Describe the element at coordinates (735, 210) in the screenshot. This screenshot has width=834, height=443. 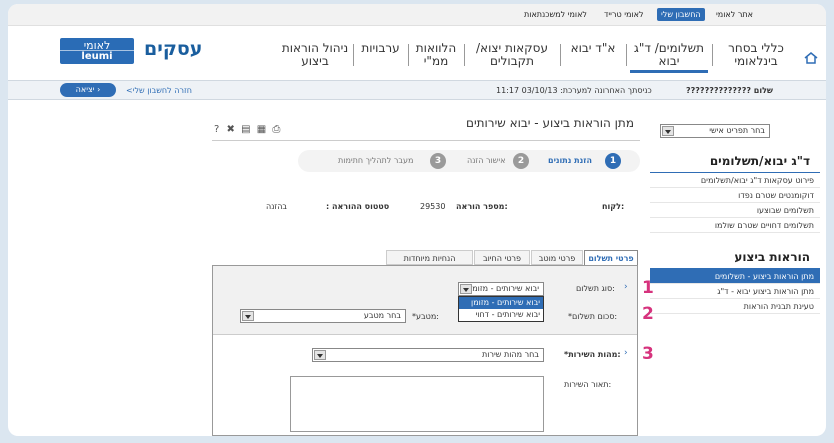
I see `sidebar-item-executed-payments: תשלומים שבוצעו` at that location.